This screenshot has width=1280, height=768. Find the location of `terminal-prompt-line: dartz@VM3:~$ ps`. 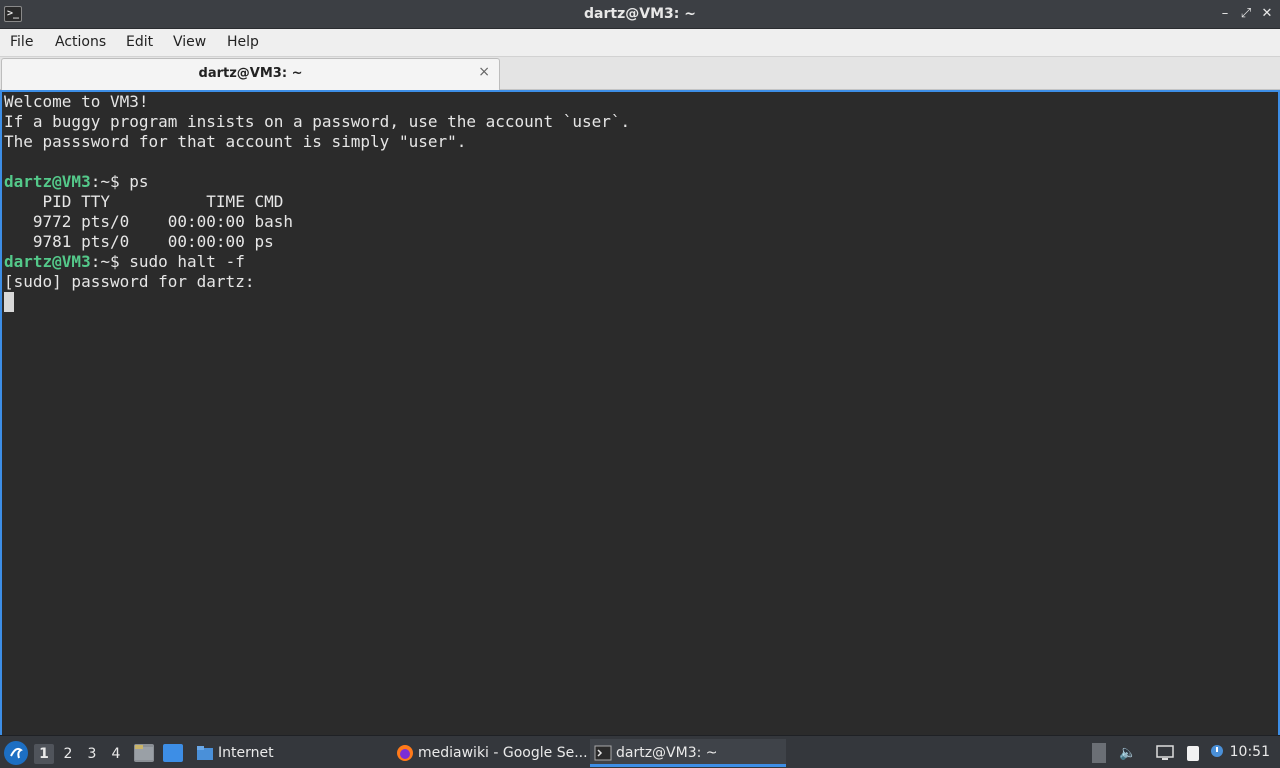

terminal-prompt-line: dartz@VM3:~$ ps is located at coordinates (76, 181).